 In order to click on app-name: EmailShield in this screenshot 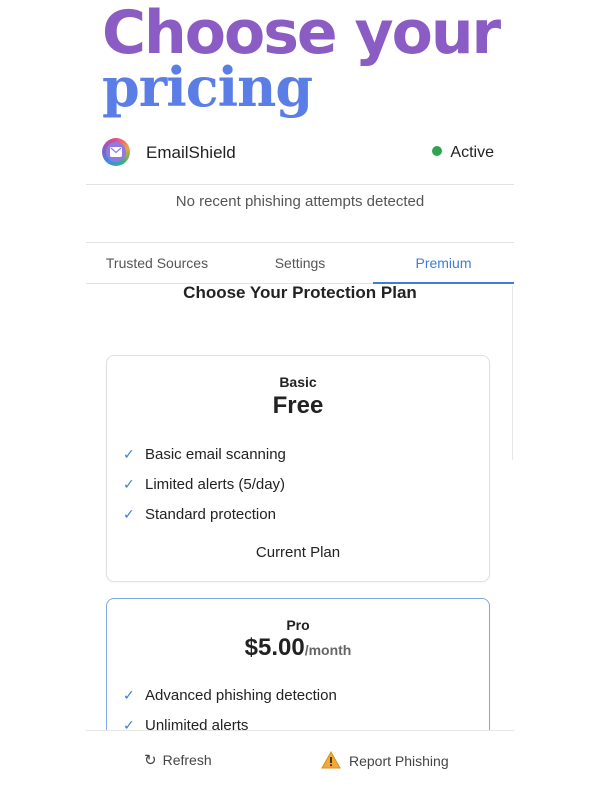, I will do `click(191, 152)`.